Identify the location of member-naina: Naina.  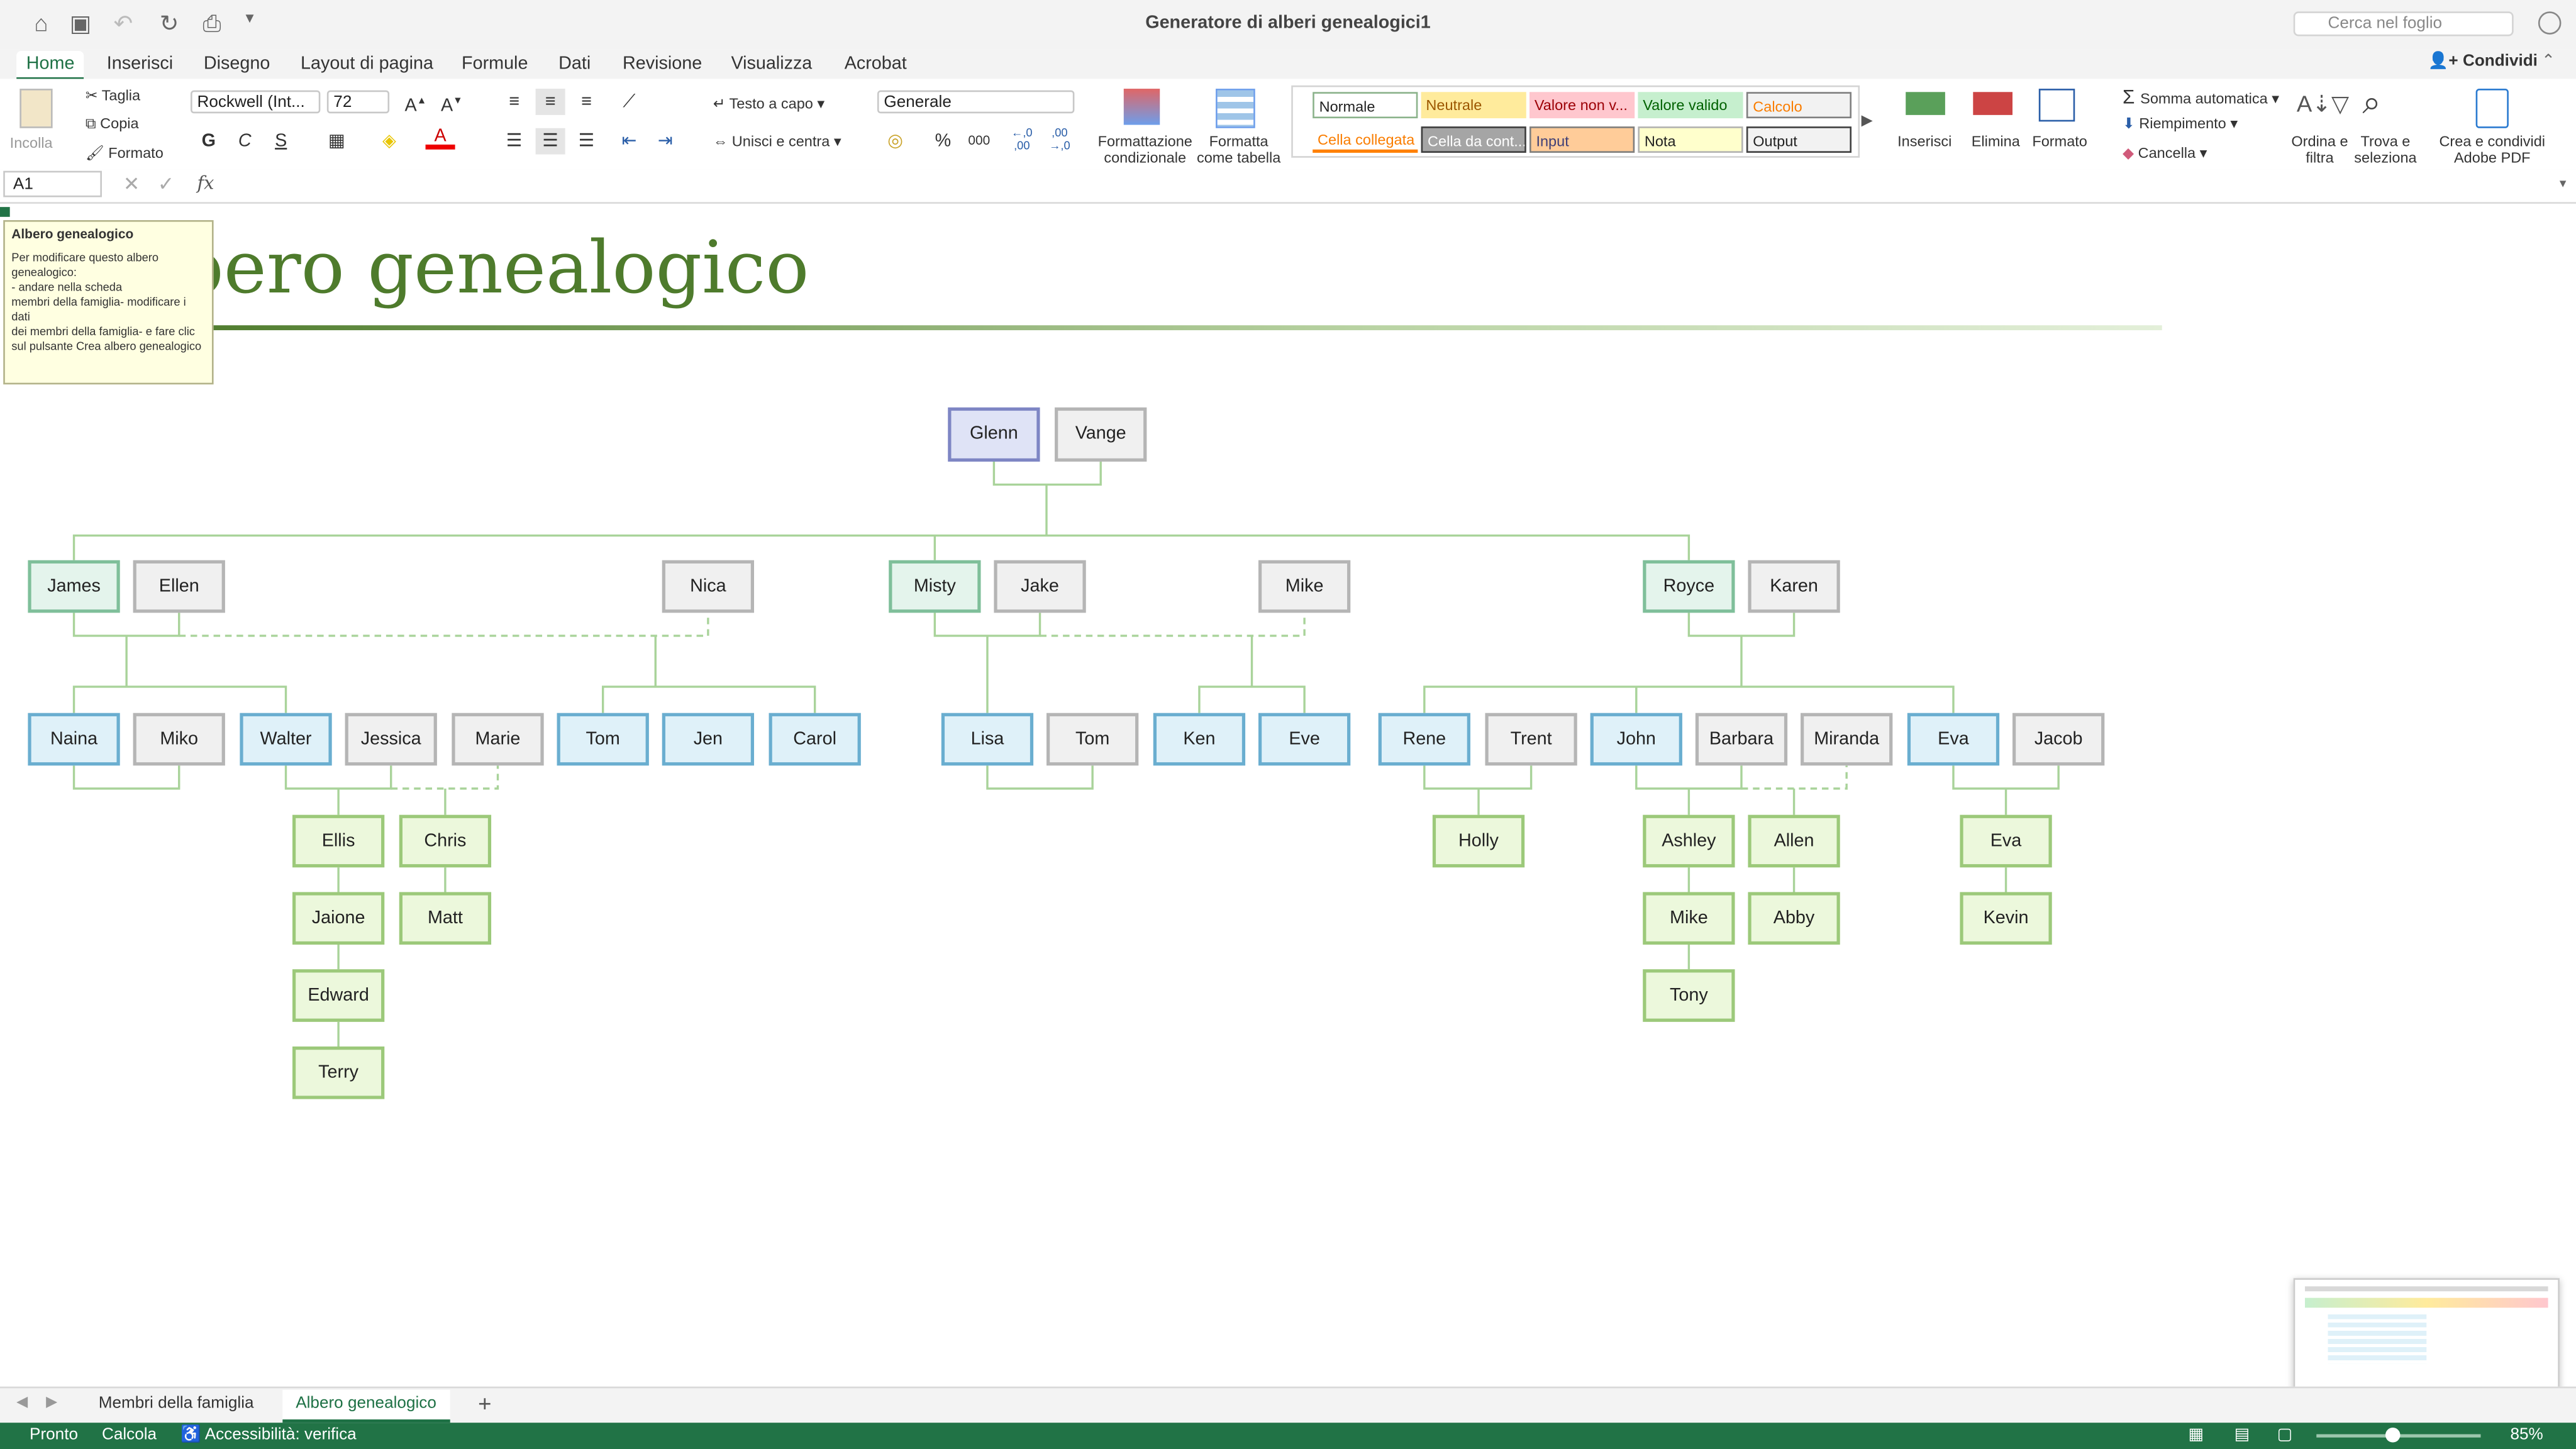
(74, 739).